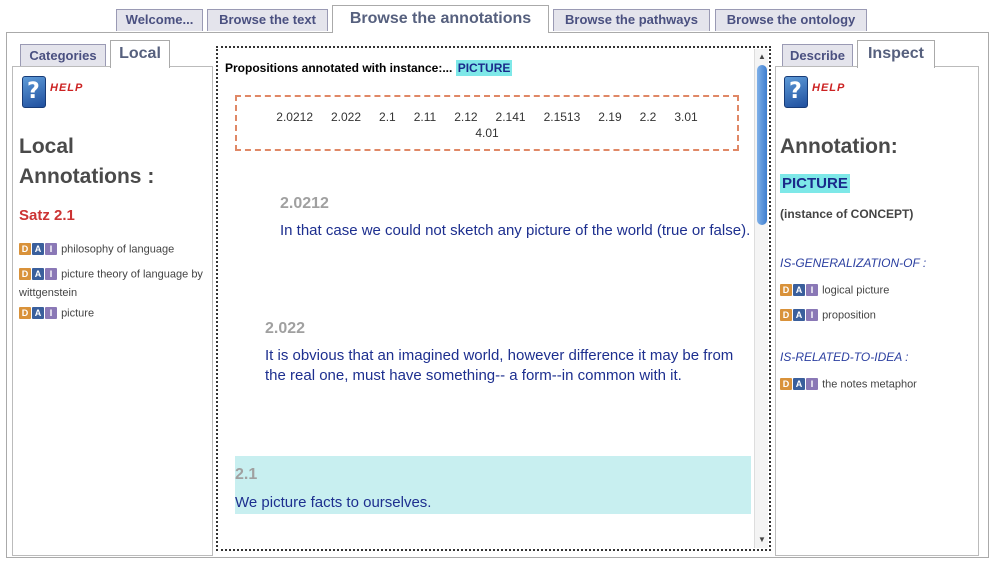 Image resolution: width=992 pixels, height=565 pixels. What do you see at coordinates (761, 298) in the screenshot?
I see `vertical-scrollbar: ▲ ▼` at bounding box center [761, 298].